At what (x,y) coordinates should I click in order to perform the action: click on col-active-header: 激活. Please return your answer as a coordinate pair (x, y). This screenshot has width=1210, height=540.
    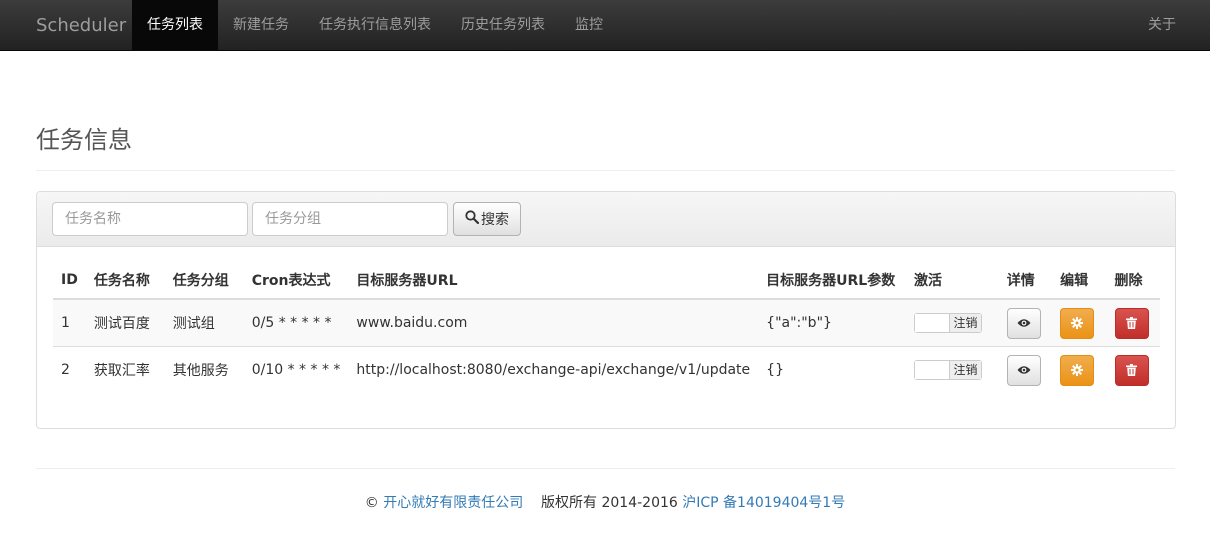
    Looking at the image, I should click on (952, 281).